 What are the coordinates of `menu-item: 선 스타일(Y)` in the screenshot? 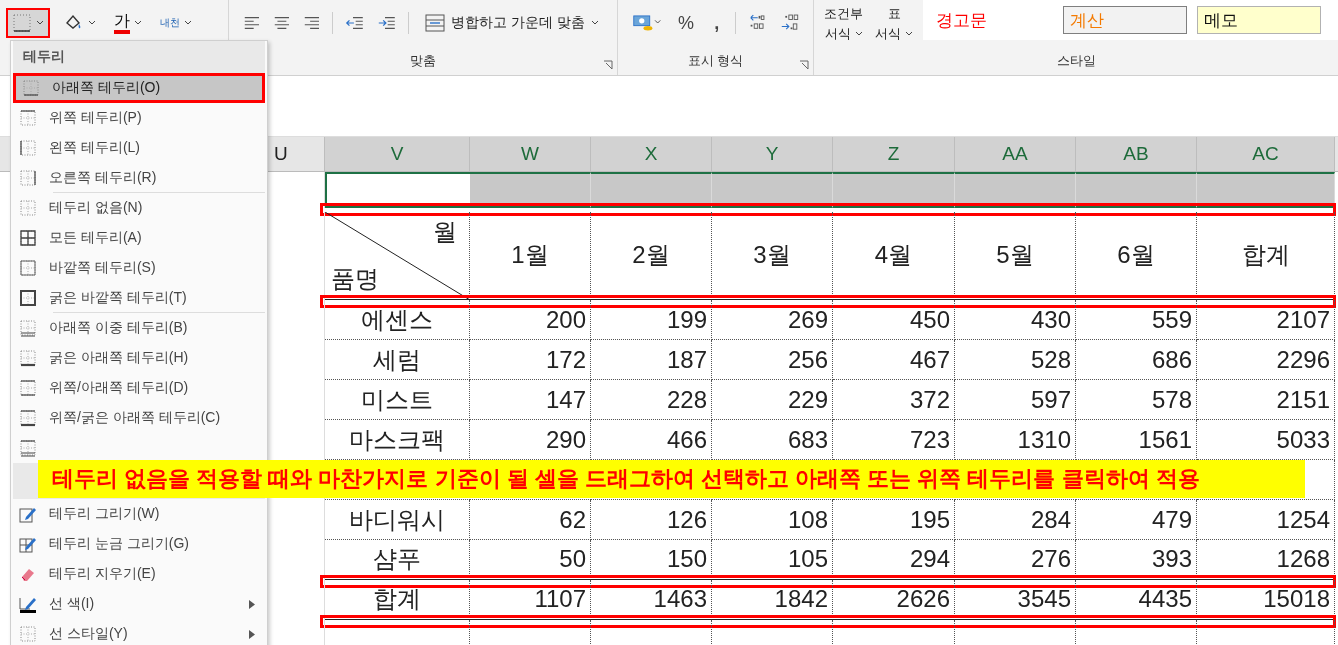 It's located at (139, 632).